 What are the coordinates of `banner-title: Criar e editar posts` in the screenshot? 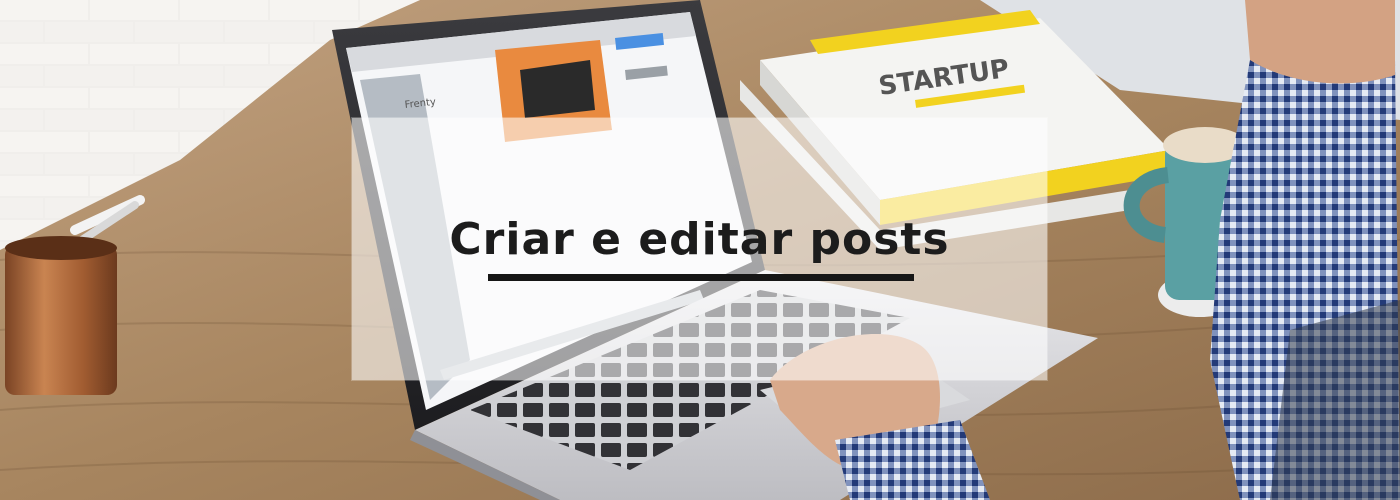 It's located at (699, 239).